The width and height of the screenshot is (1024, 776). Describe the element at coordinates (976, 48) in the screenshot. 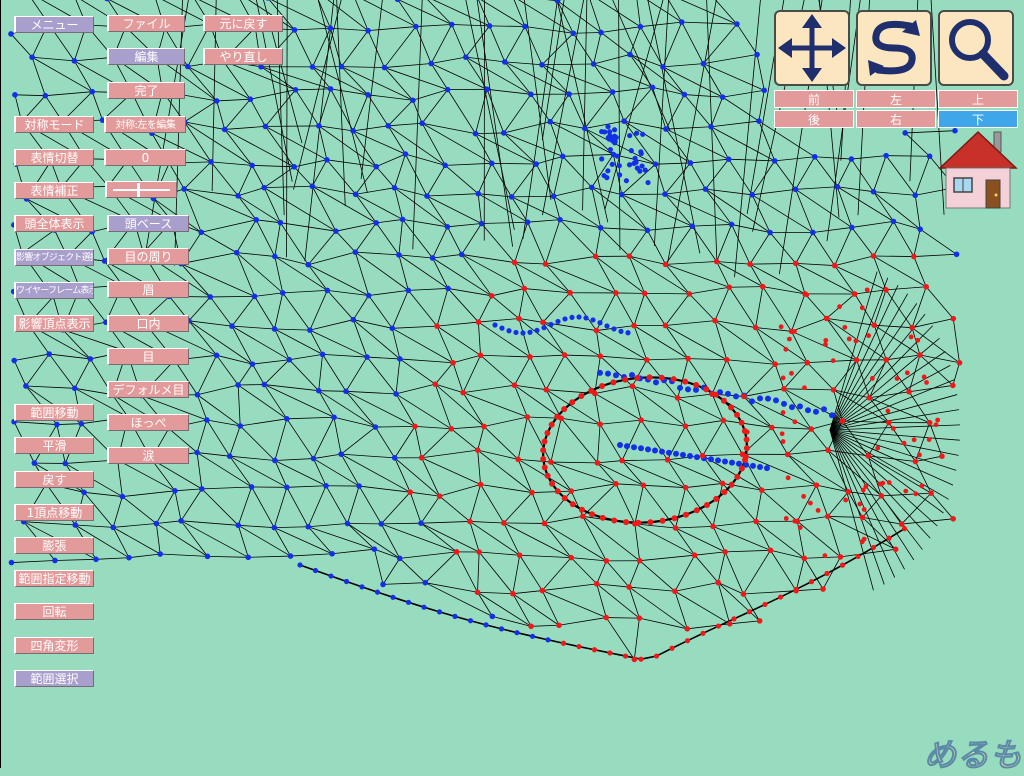

I see `zoom-tool-button` at that location.